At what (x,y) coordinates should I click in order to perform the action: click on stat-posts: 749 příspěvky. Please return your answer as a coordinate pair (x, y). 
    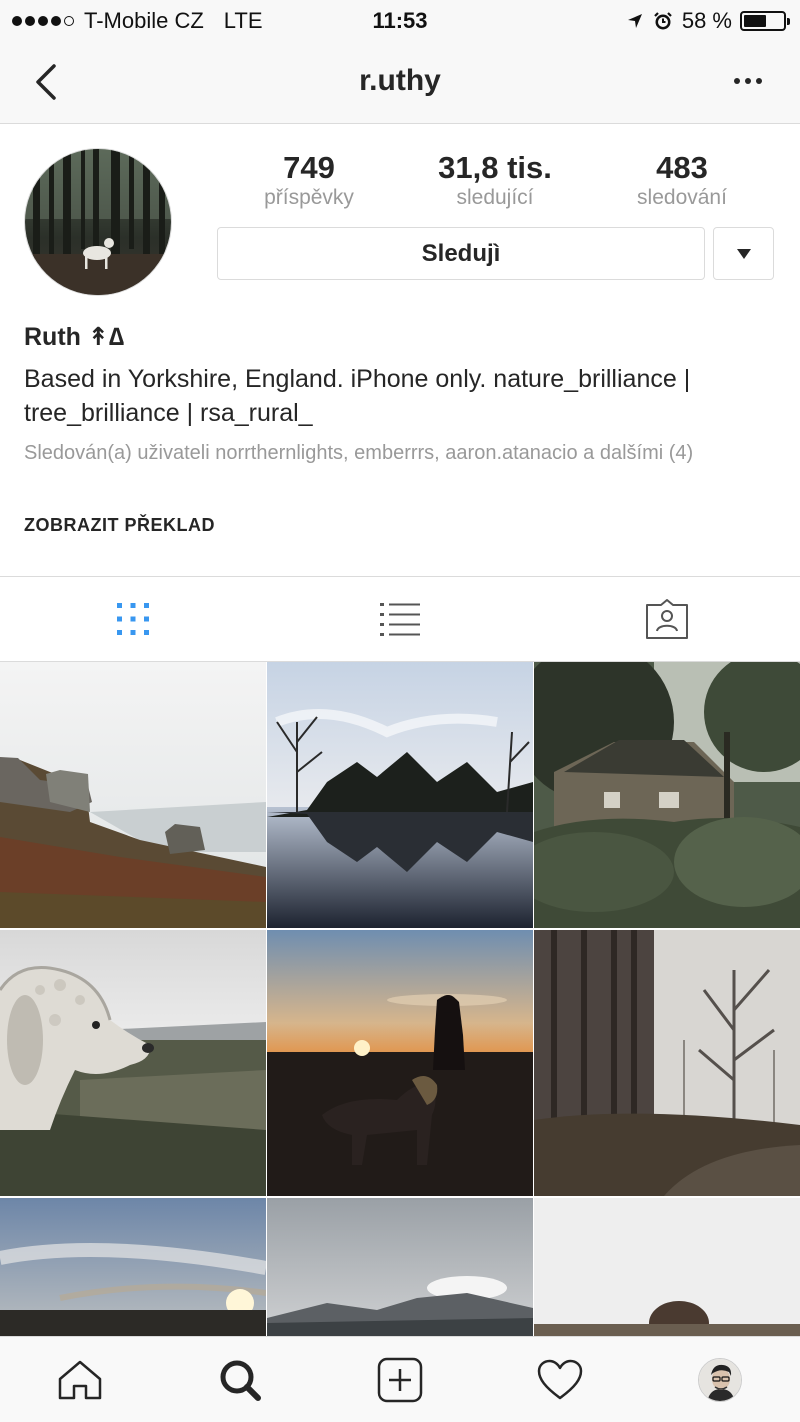
    Looking at the image, I should click on (309, 180).